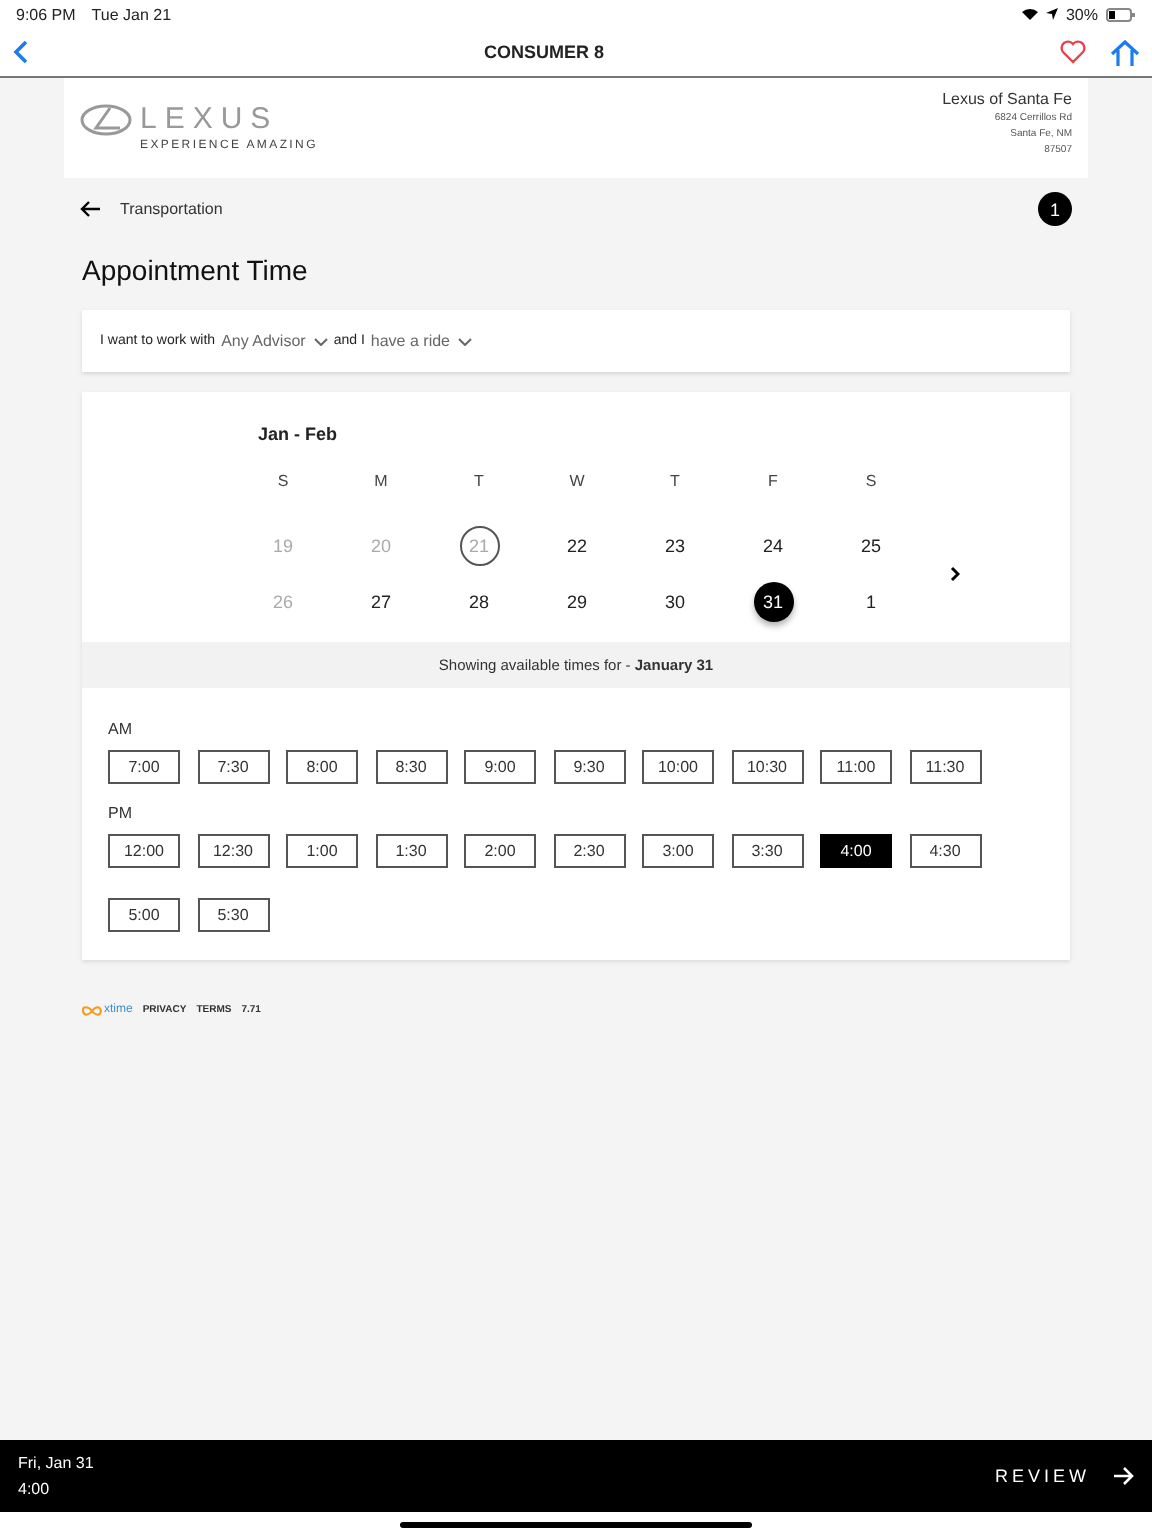 The width and height of the screenshot is (1152, 1536). I want to click on calendar-day: 24, so click(773, 546).